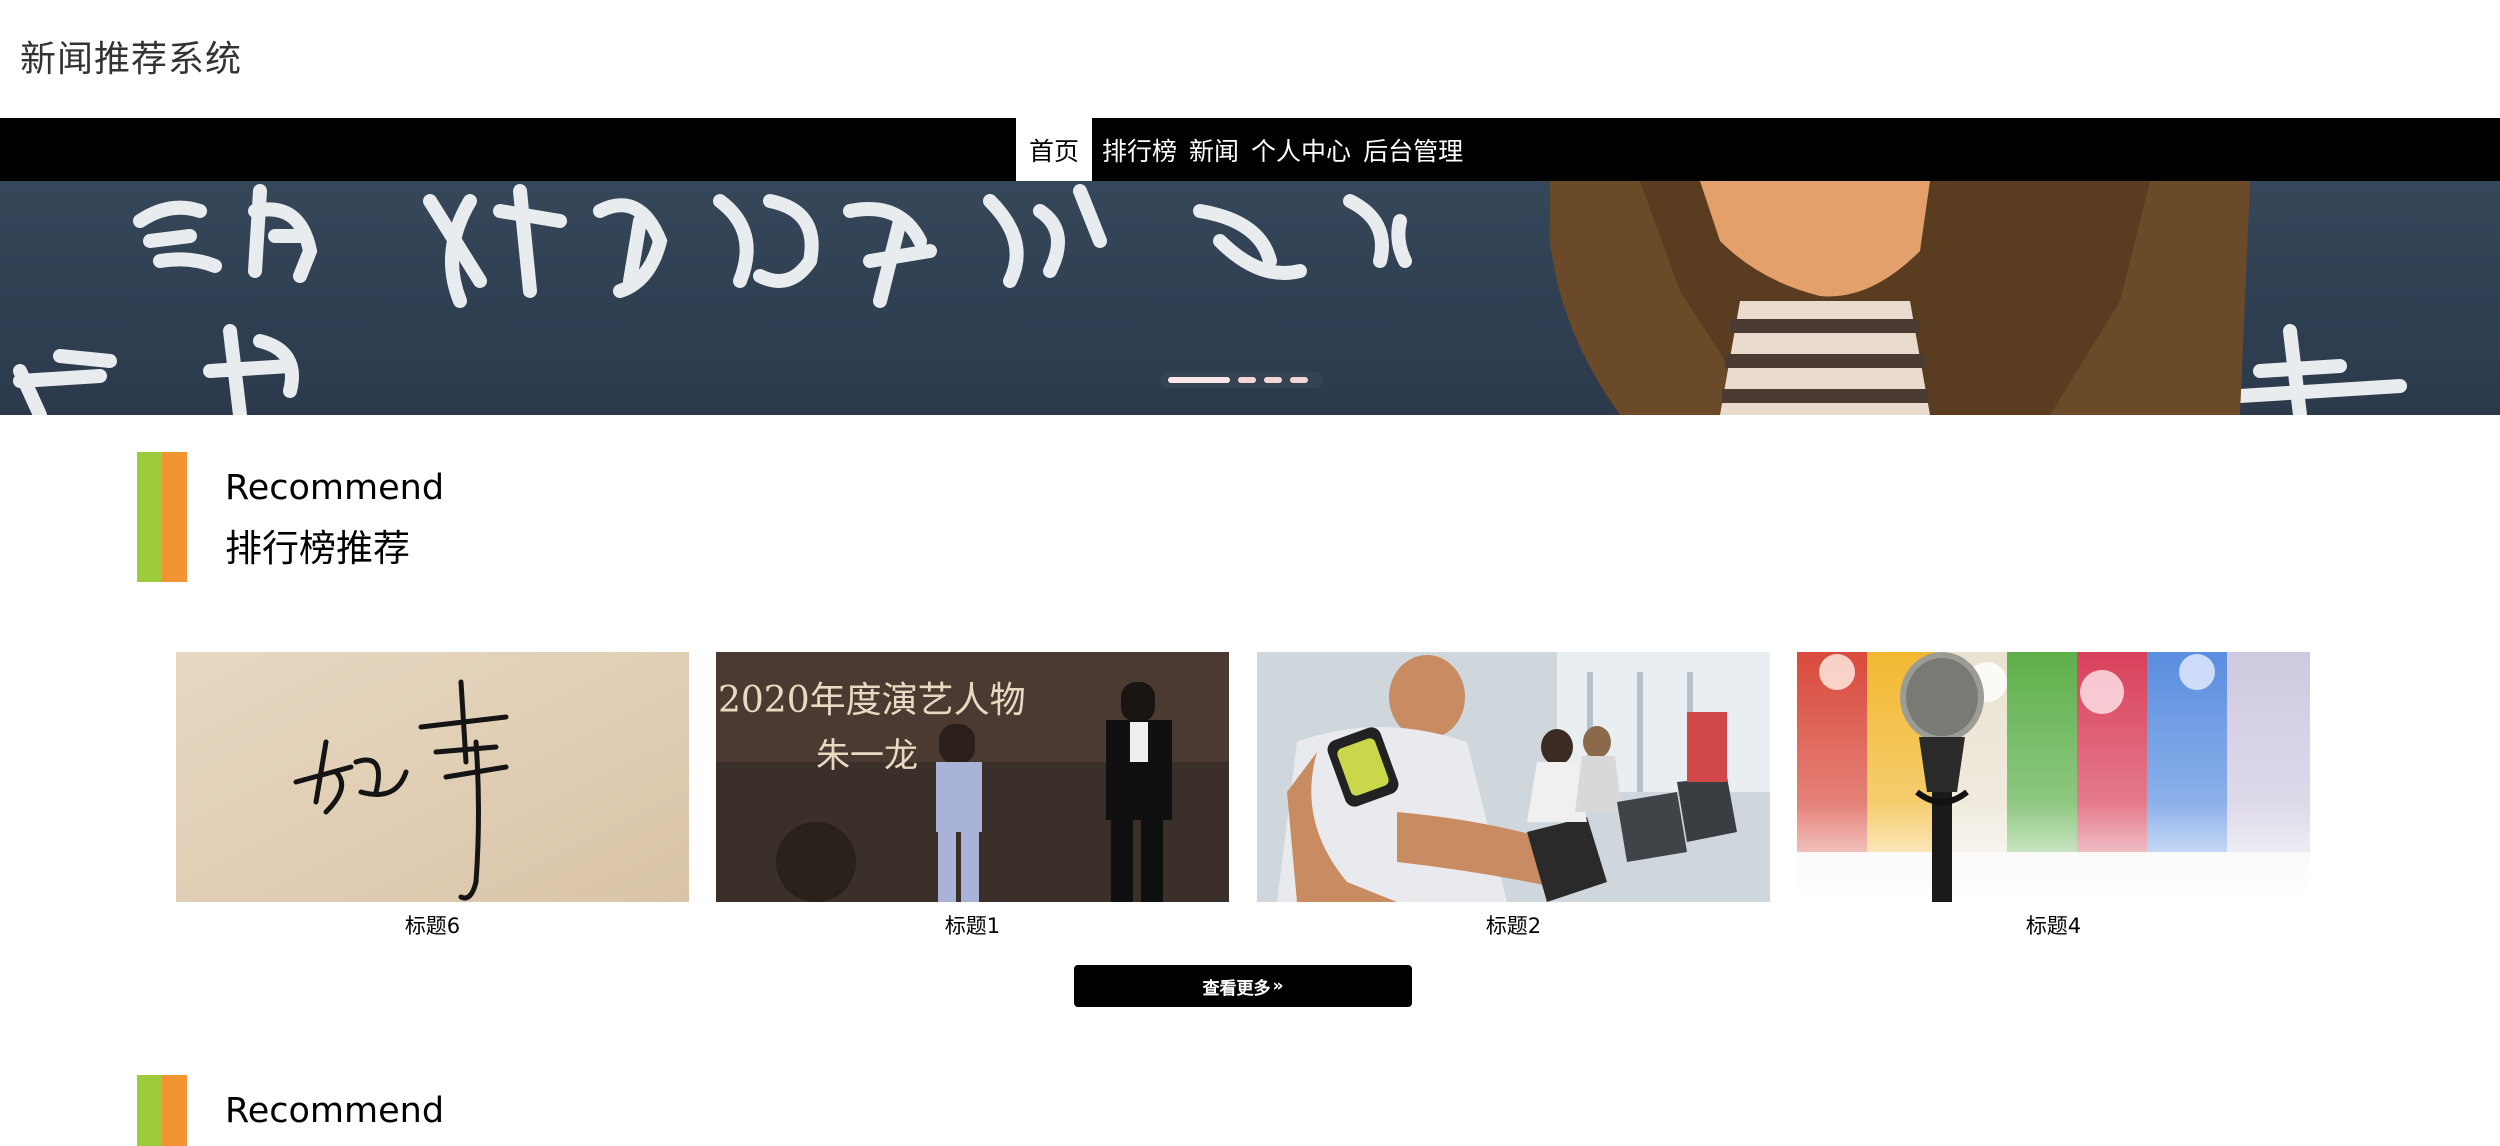 This screenshot has width=2500, height=1146. Describe the element at coordinates (872, 700) in the screenshot. I see `thumbnail-text: 2020年度演艺人物` at that location.